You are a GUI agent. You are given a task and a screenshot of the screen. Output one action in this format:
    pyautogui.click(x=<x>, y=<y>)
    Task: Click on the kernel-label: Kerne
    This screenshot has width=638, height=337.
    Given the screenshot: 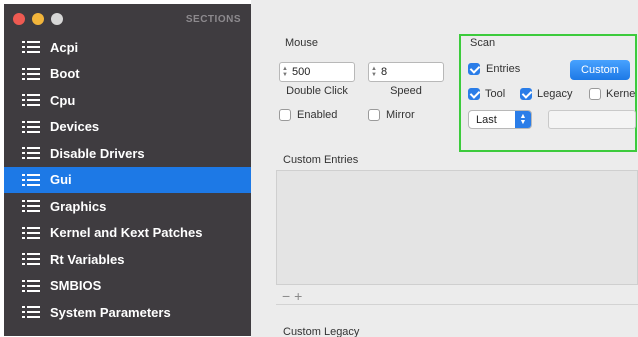 What is the action you would take?
    pyautogui.click(x=621, y=94)
    